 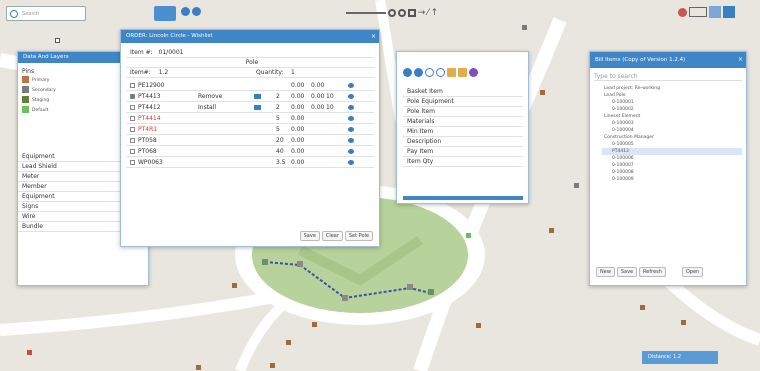 What do you see at coordinates (440, 72) in the screenshot?
I see `ring-icon` at bounding box center [440, 72].